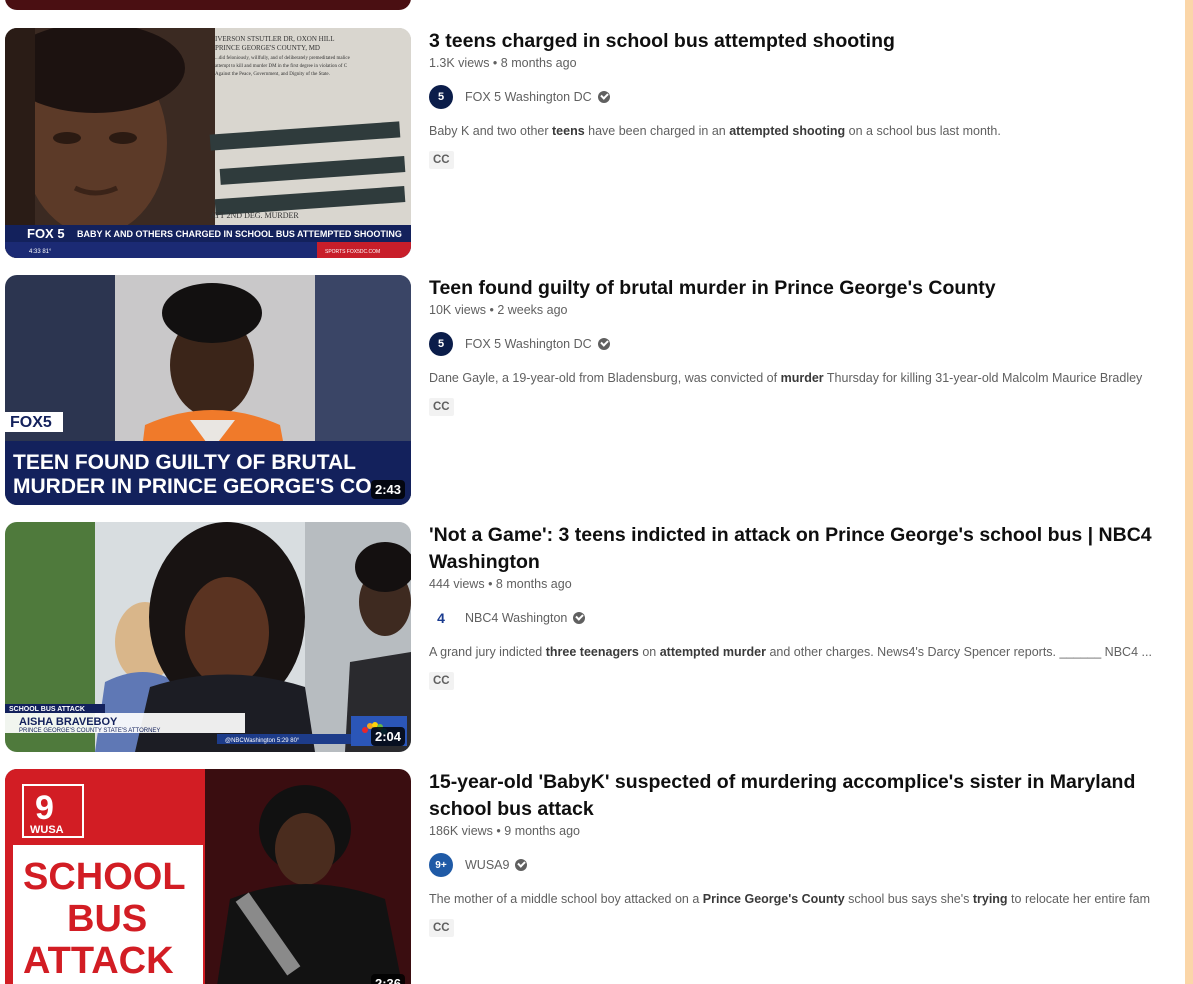  What do you see at coordinates (47, 830) in the screenshot?
I see `wusa-logo-text: WUSA` at bounding box center [47, 830].